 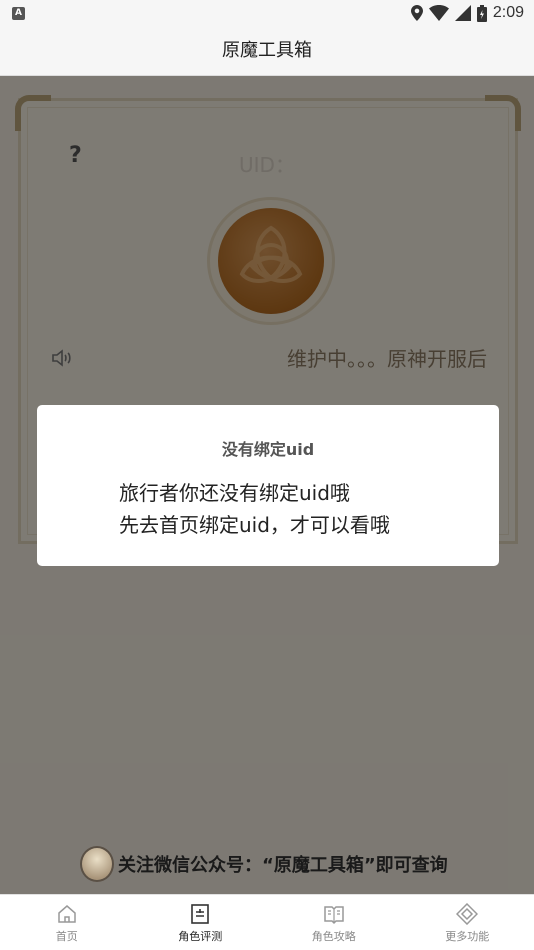 I want to click on bind-uid-dialog: 没有绑定uid 旅行者你还没有绑定uid哦 先去首页绑定uid，才可以看哦, so click(x=268, y=485).